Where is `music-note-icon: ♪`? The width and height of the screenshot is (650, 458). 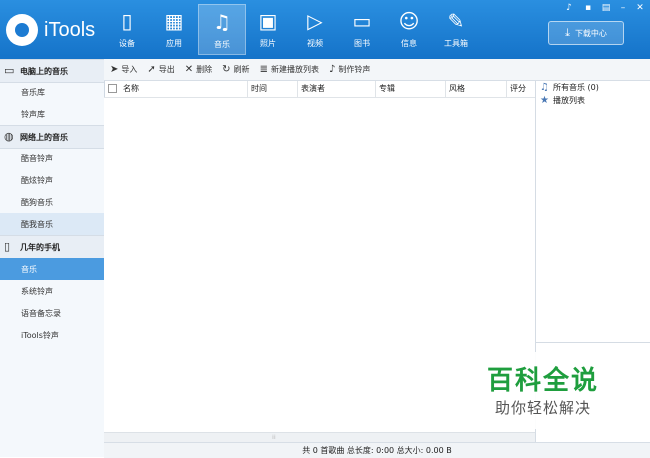
music-note-icon: ♪ is located at coordinates (569, 8).